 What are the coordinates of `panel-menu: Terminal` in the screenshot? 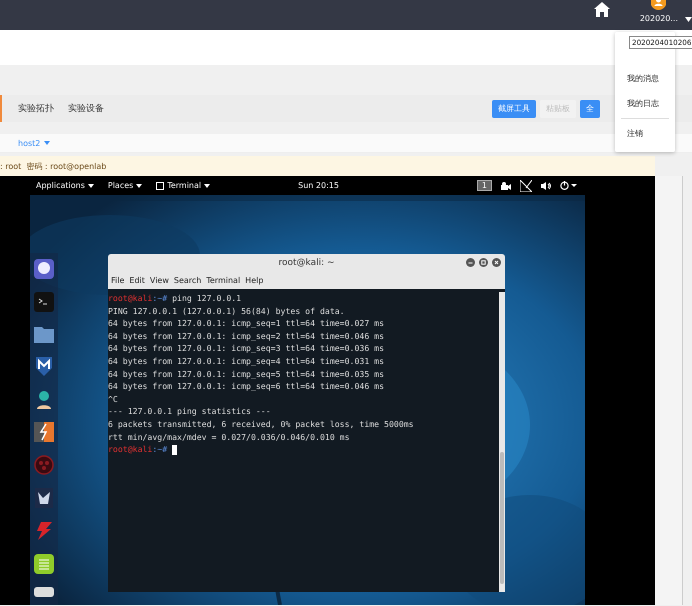 It's located at (183, 185).